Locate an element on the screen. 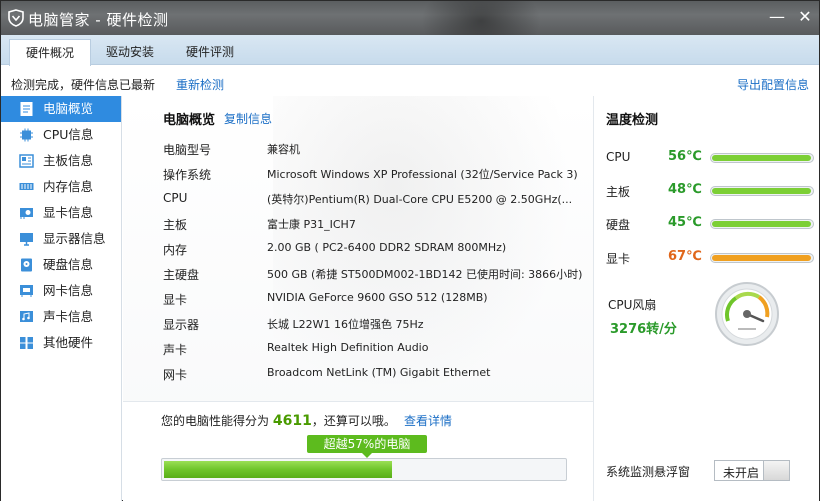 The width and height of the screenshot is (820, 501). tab-bar: 硬件概况 驱动安装 硬件评测 is located at coordinates (410, 50).